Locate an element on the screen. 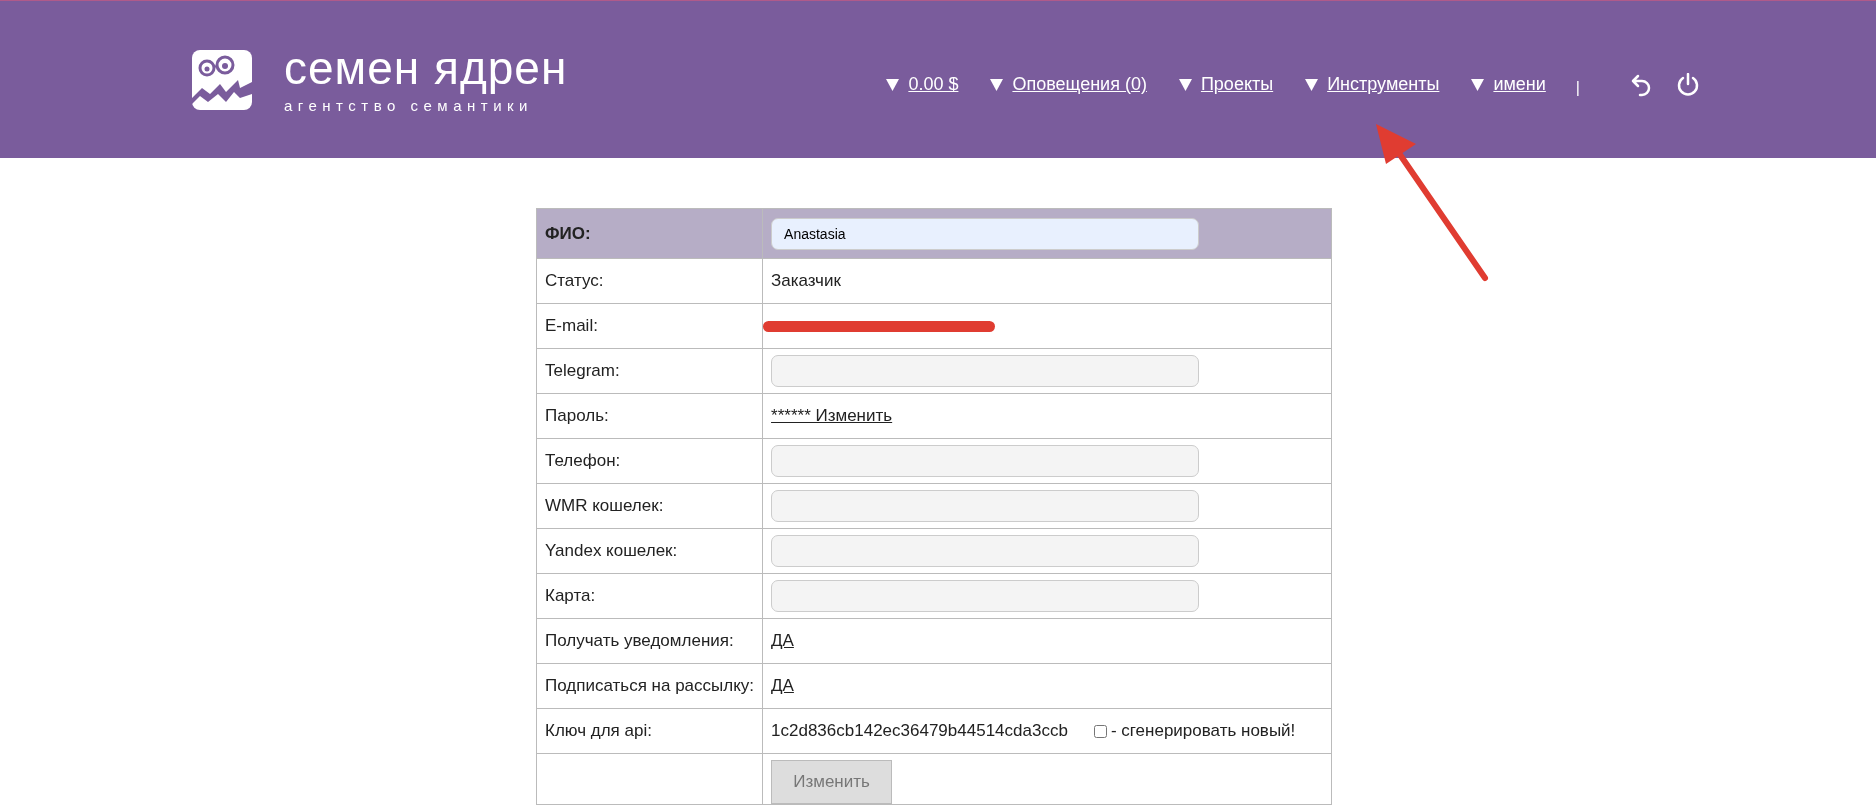 This screenshot has width=1876, height=812. change-button: Изменить is located at coordinates (832, 782).